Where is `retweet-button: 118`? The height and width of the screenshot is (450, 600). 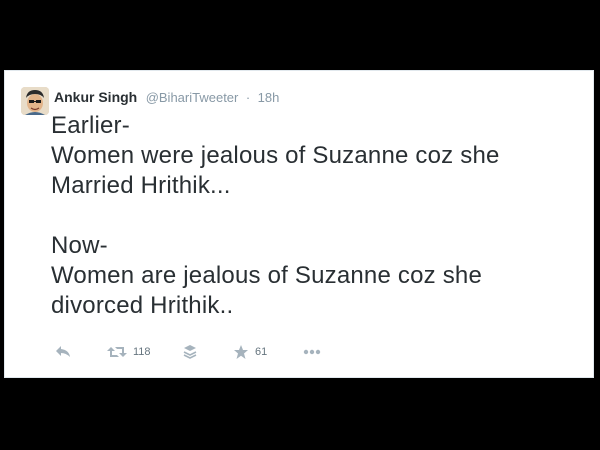 retweet-button: 118 is located at coordinates (129, 352).